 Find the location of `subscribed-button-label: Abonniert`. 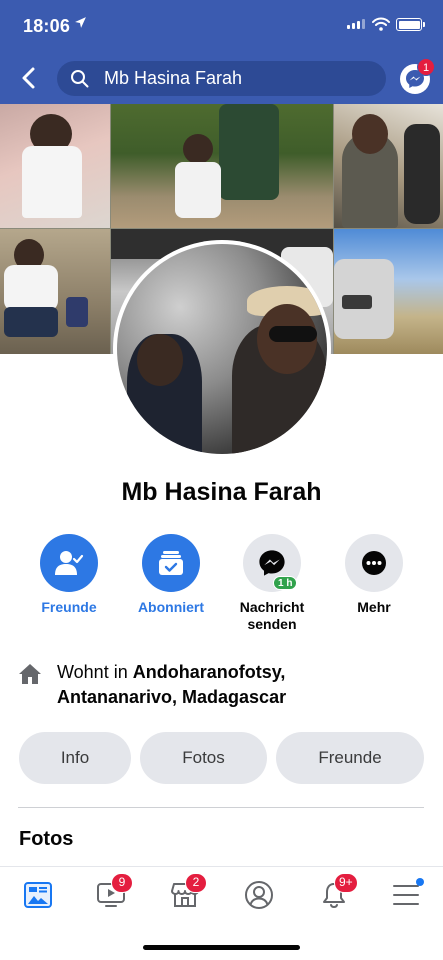

subscribed-button-label: Abonniert is located at coordinates (171, 607).